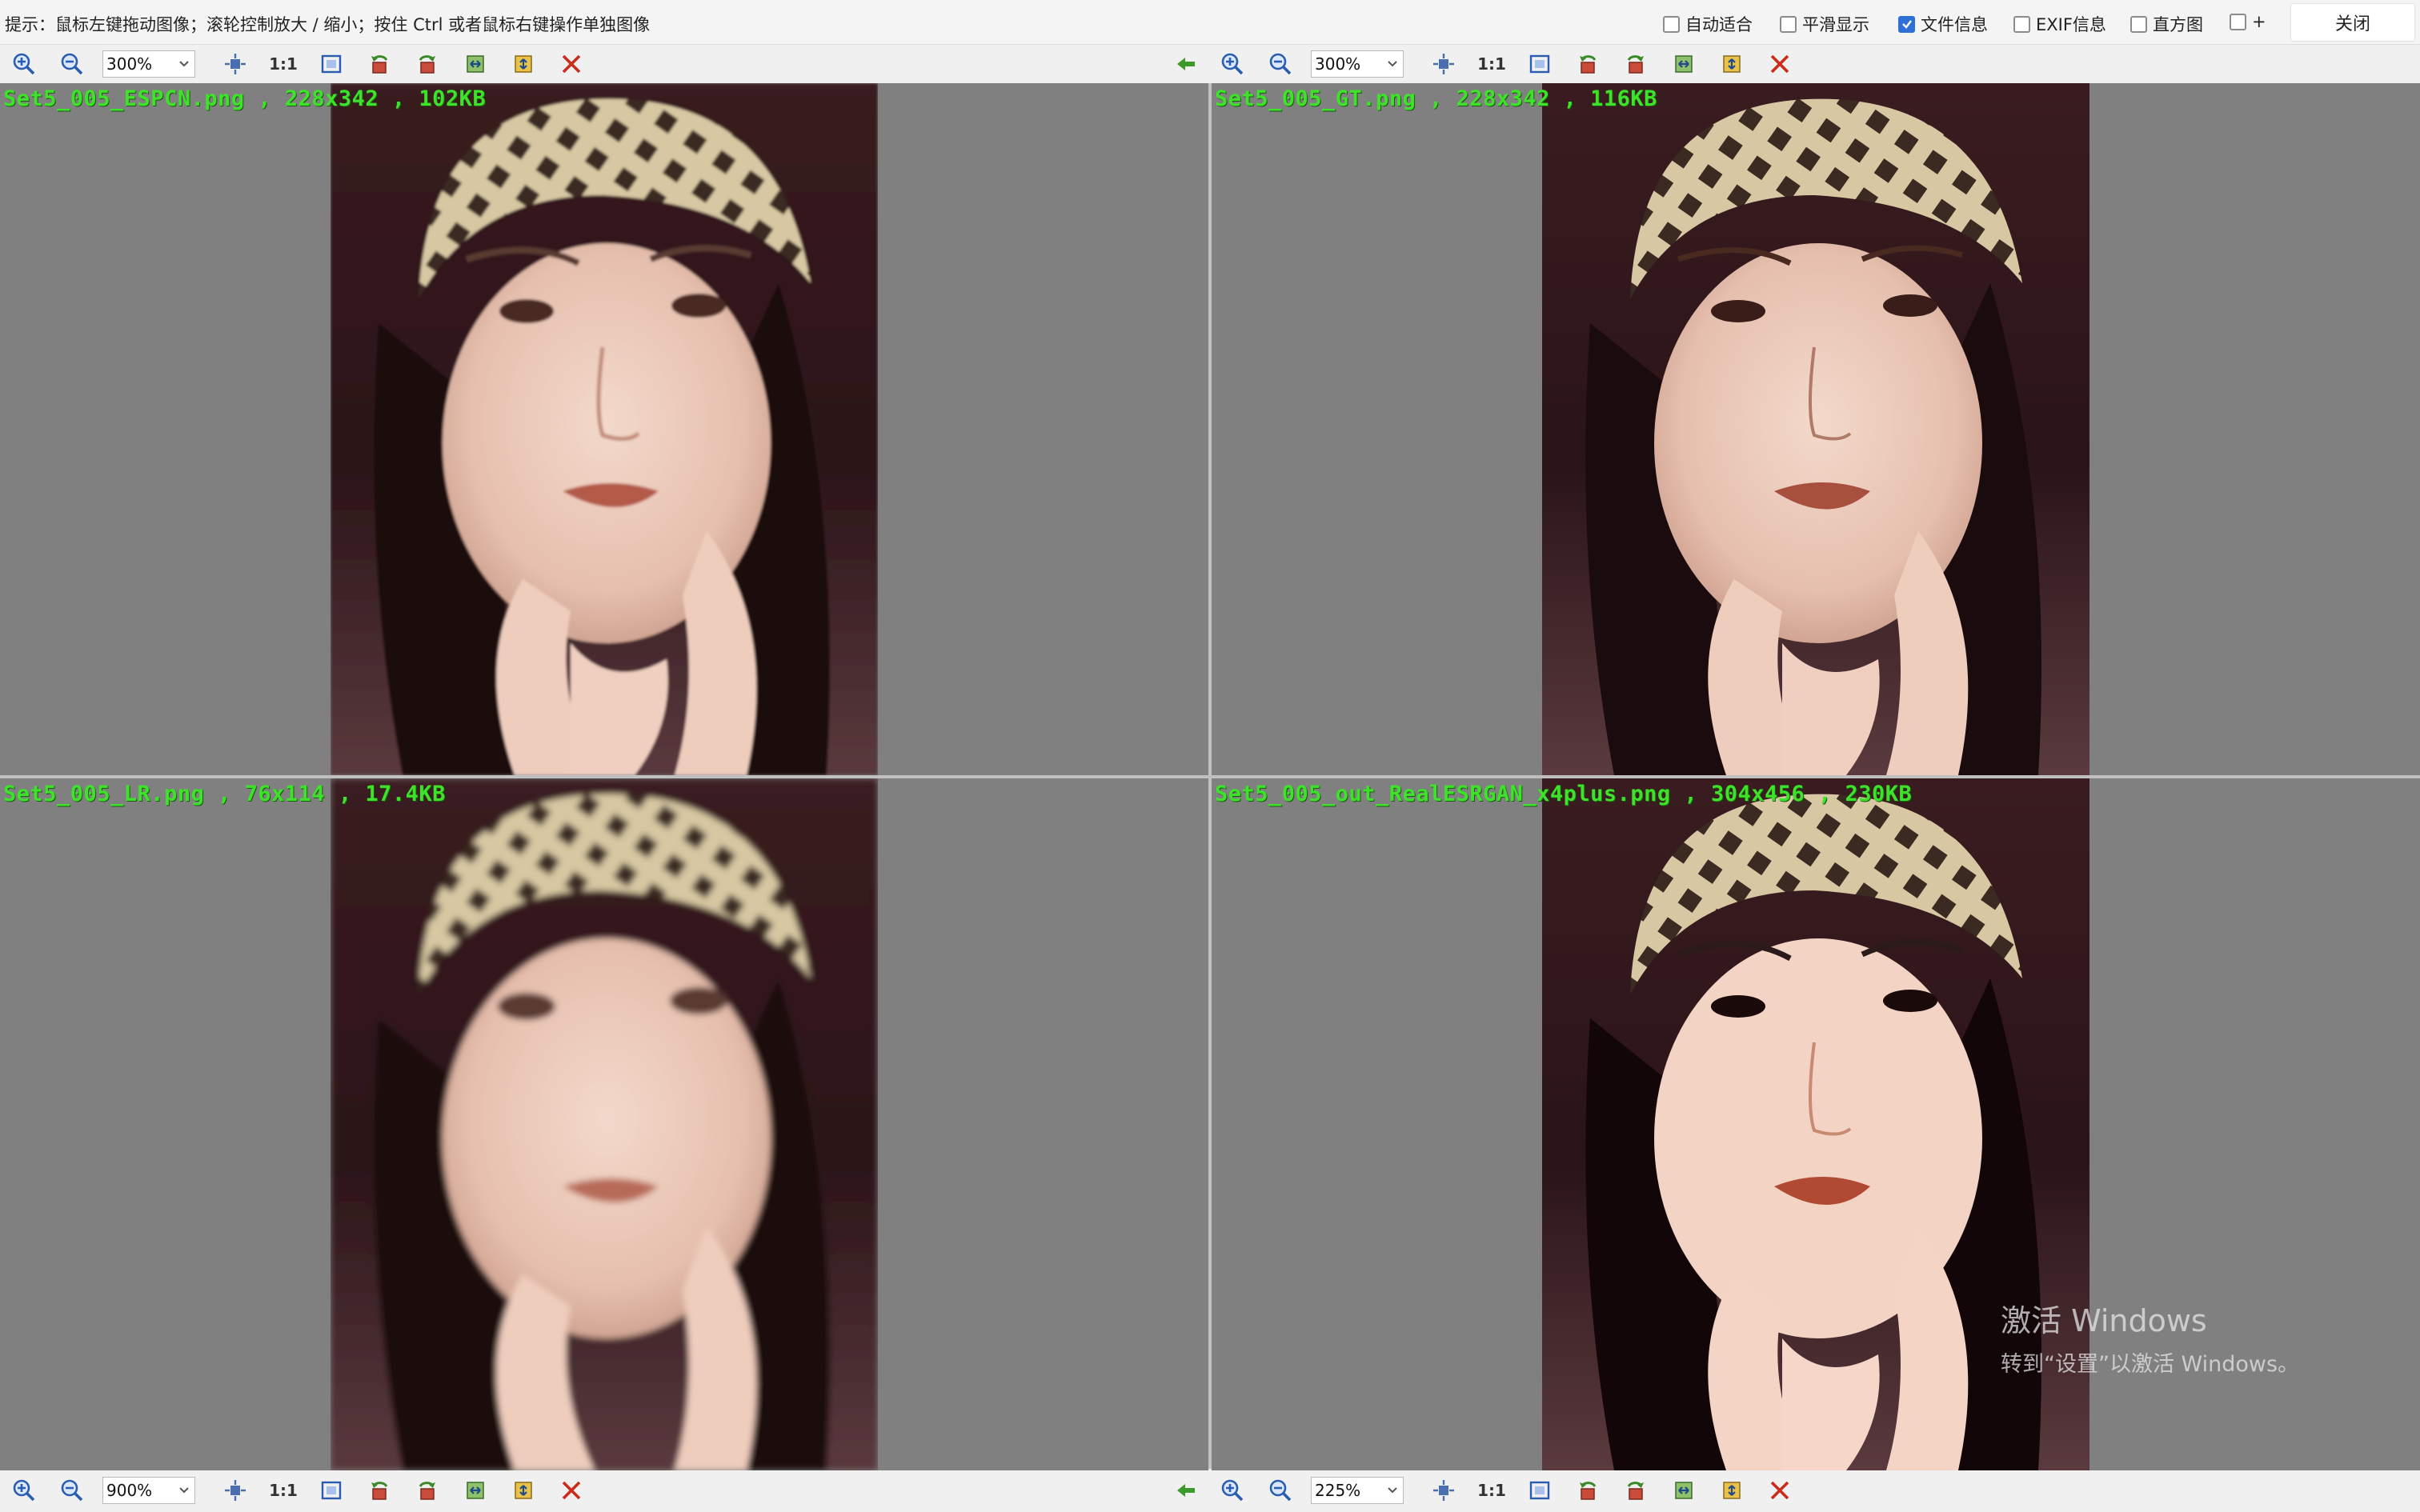 The width and height of the screenshot is (2420, 1512). I want to click on zoom-value: 225%, so click(1338, 1490).